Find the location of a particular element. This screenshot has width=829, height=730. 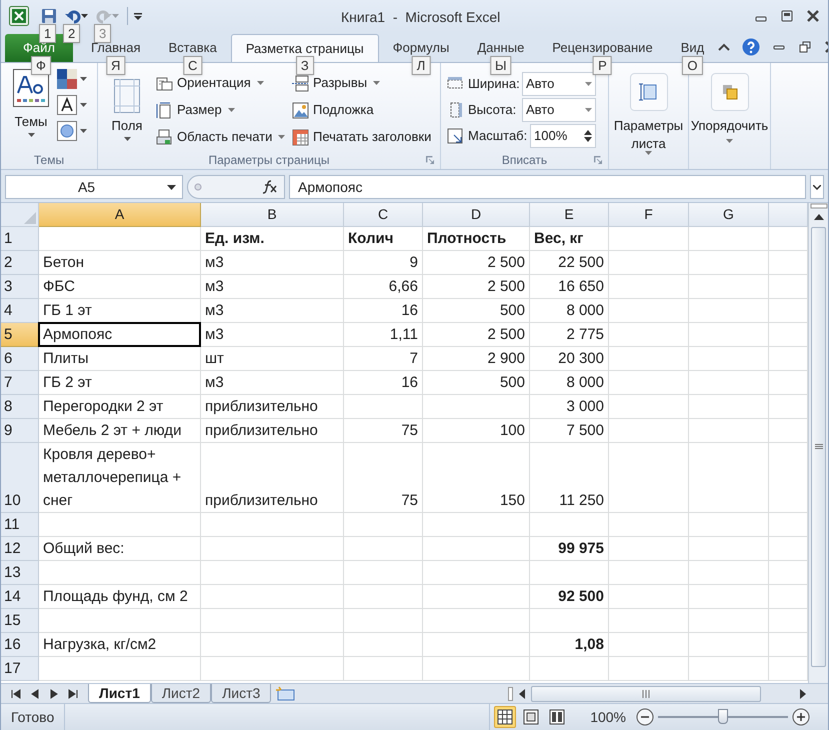

scroll-left-icon is located at coordinates (522, 694).